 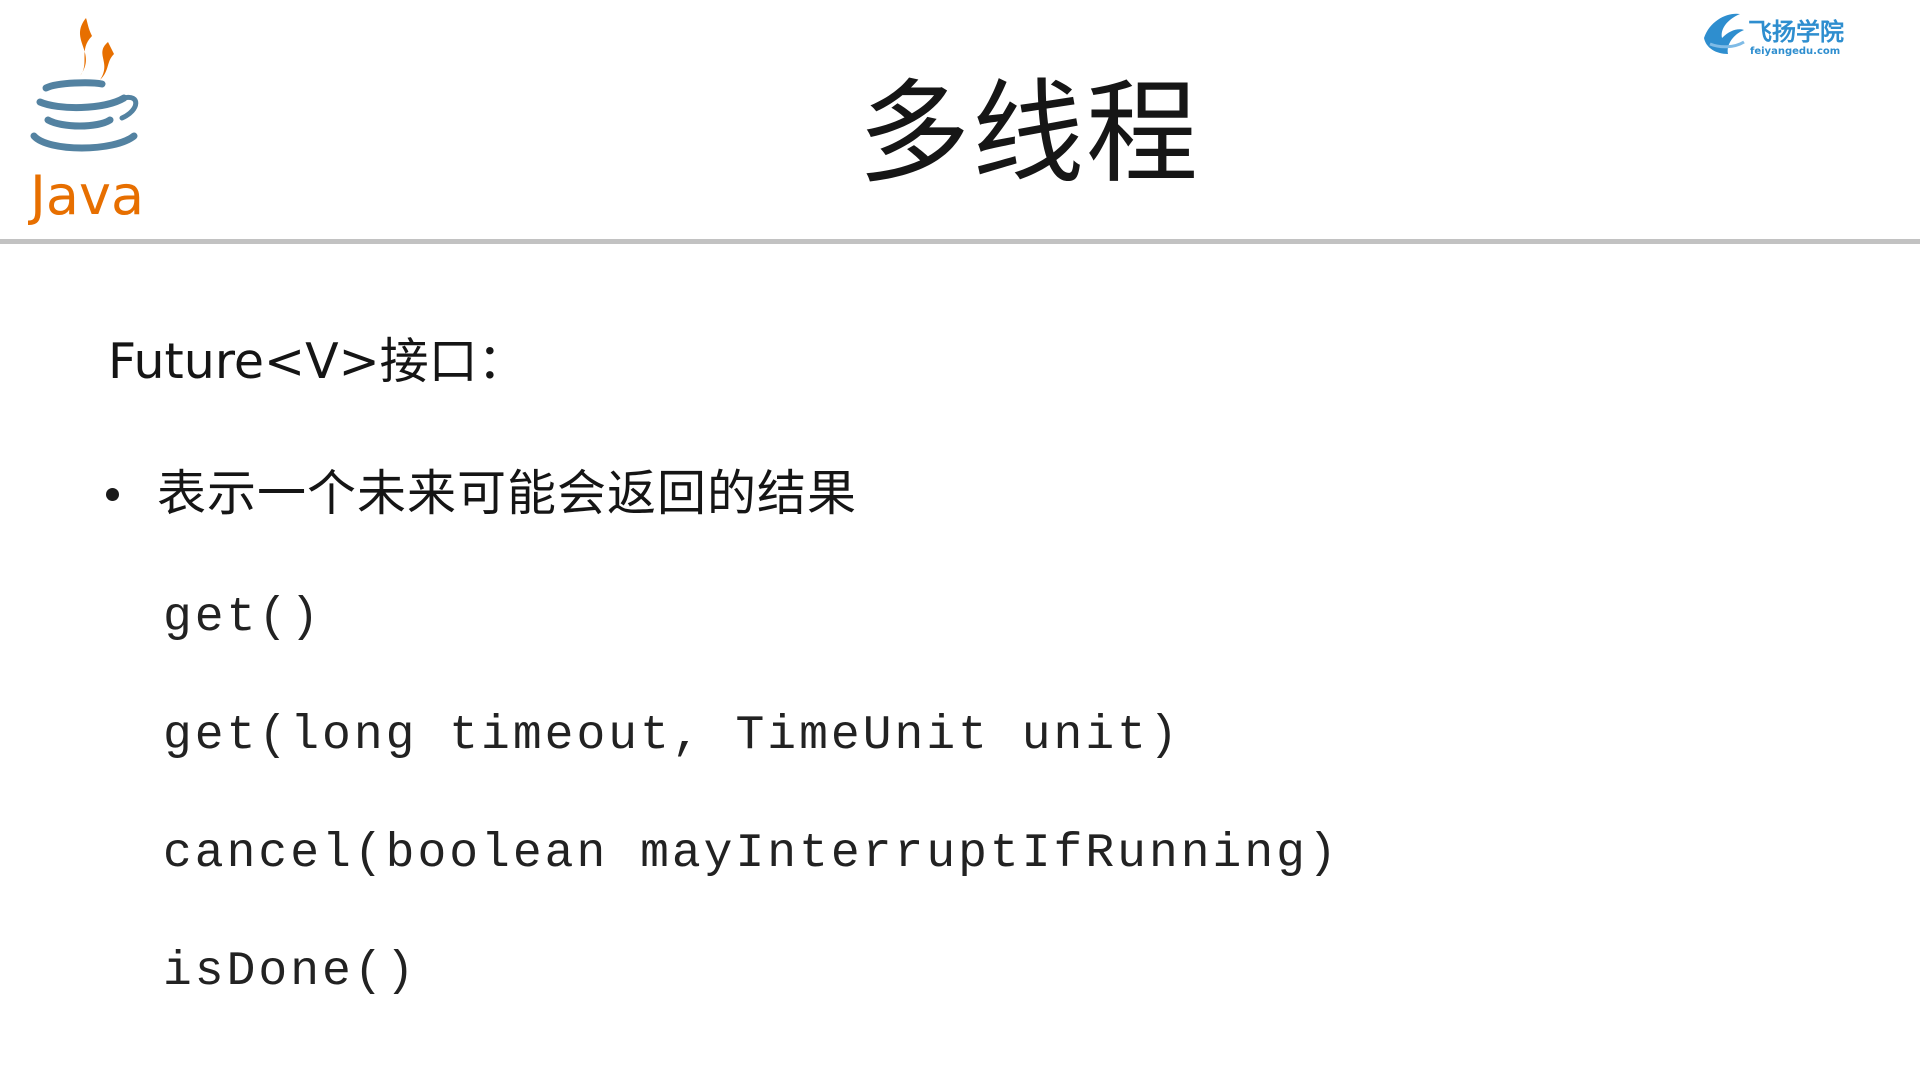 I want to click on method-item: cancel(boolean mayInterruptIfRunning), so click(x=751, y=854).